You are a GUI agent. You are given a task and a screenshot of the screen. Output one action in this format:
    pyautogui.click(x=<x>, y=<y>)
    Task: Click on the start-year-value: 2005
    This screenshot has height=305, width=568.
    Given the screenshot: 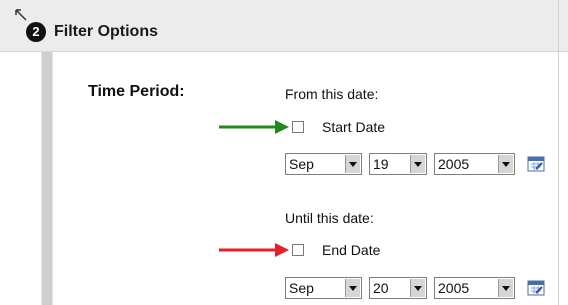 What is the action you would take?
    pyautogui.click(x=454, y=164)
    